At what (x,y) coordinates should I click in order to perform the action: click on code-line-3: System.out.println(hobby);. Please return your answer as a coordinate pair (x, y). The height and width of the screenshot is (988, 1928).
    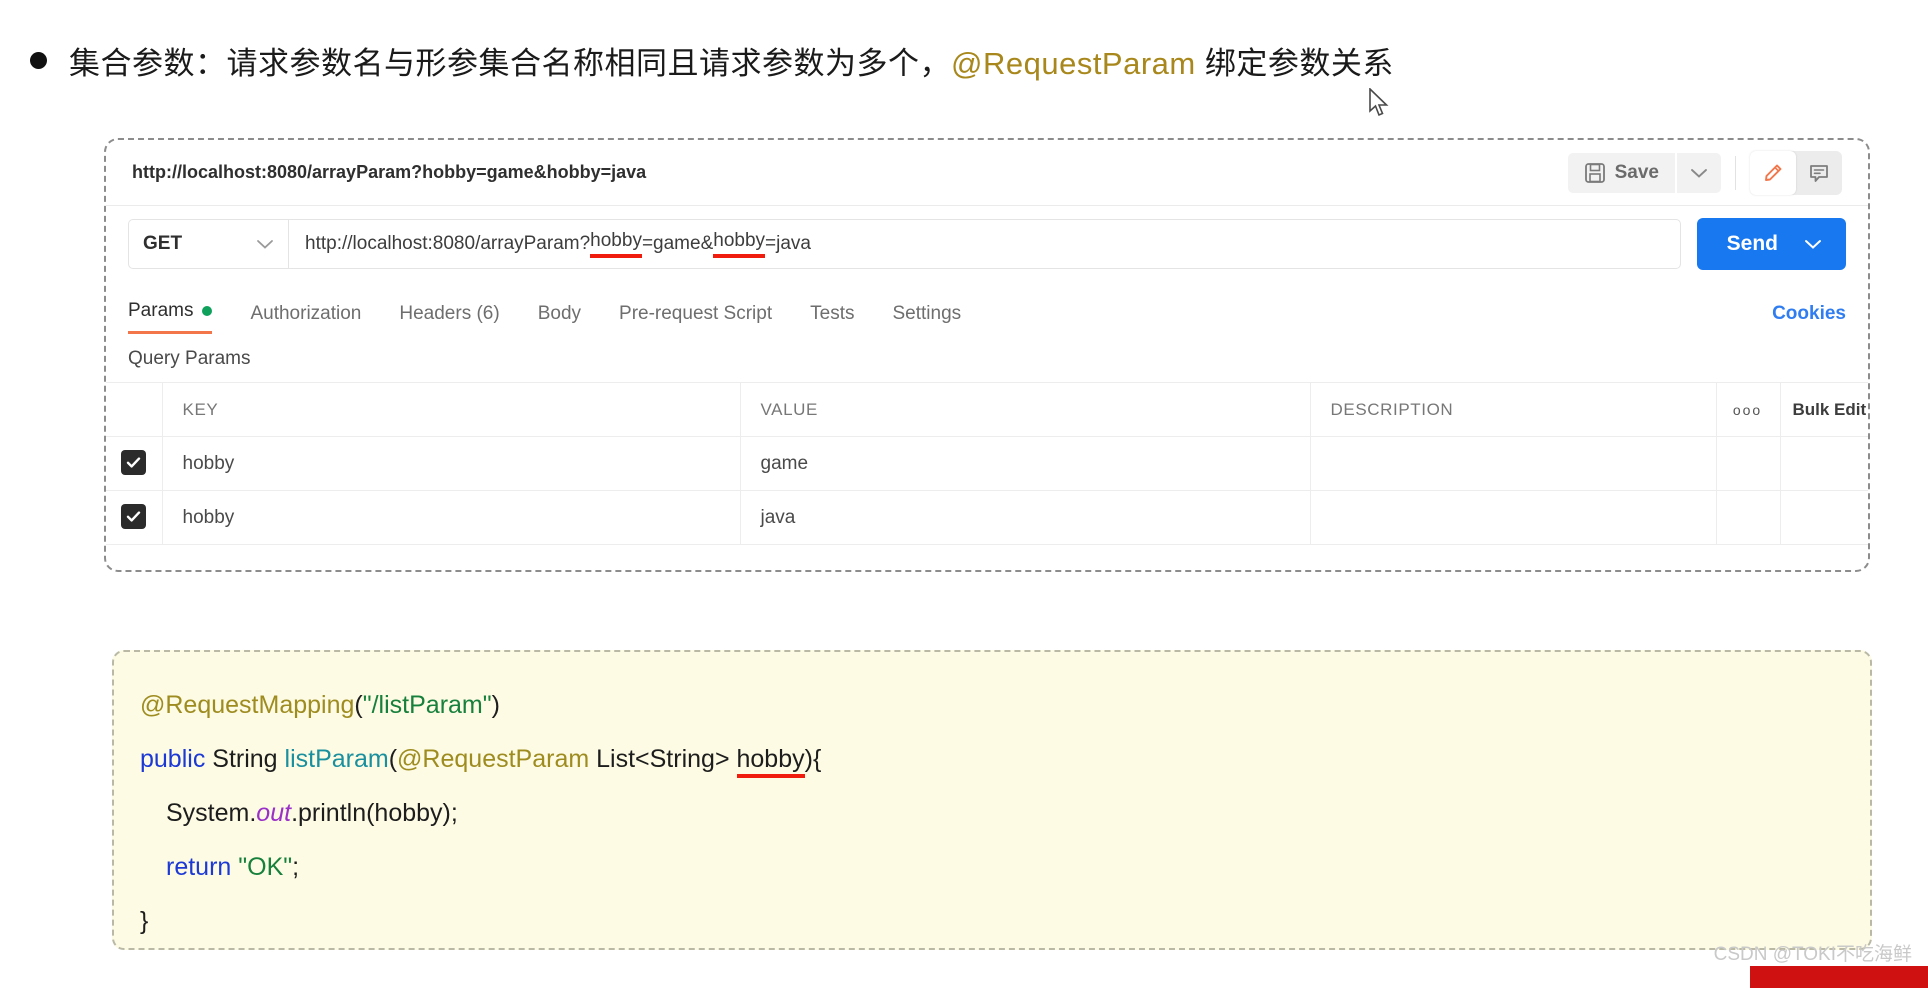
    Looking at the image, I should click on (1005, 813).